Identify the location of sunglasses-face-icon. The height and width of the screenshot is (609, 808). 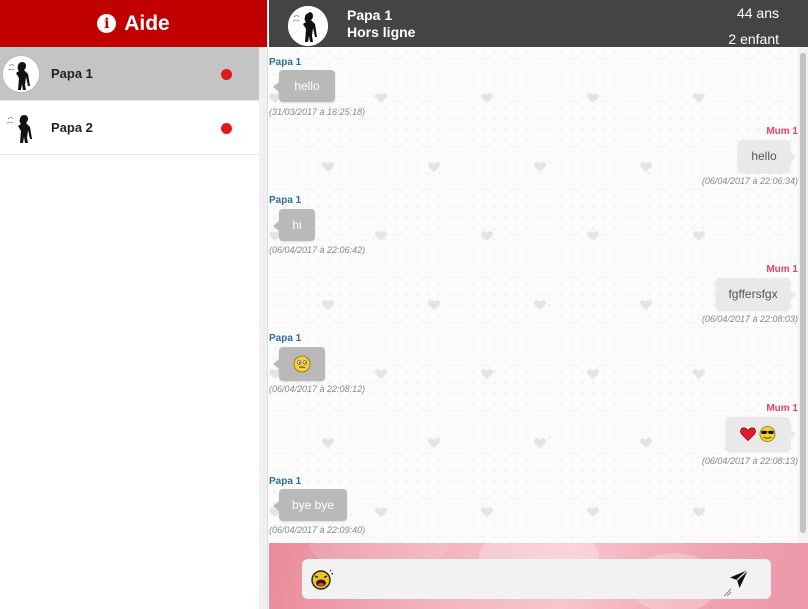
(767, 434).